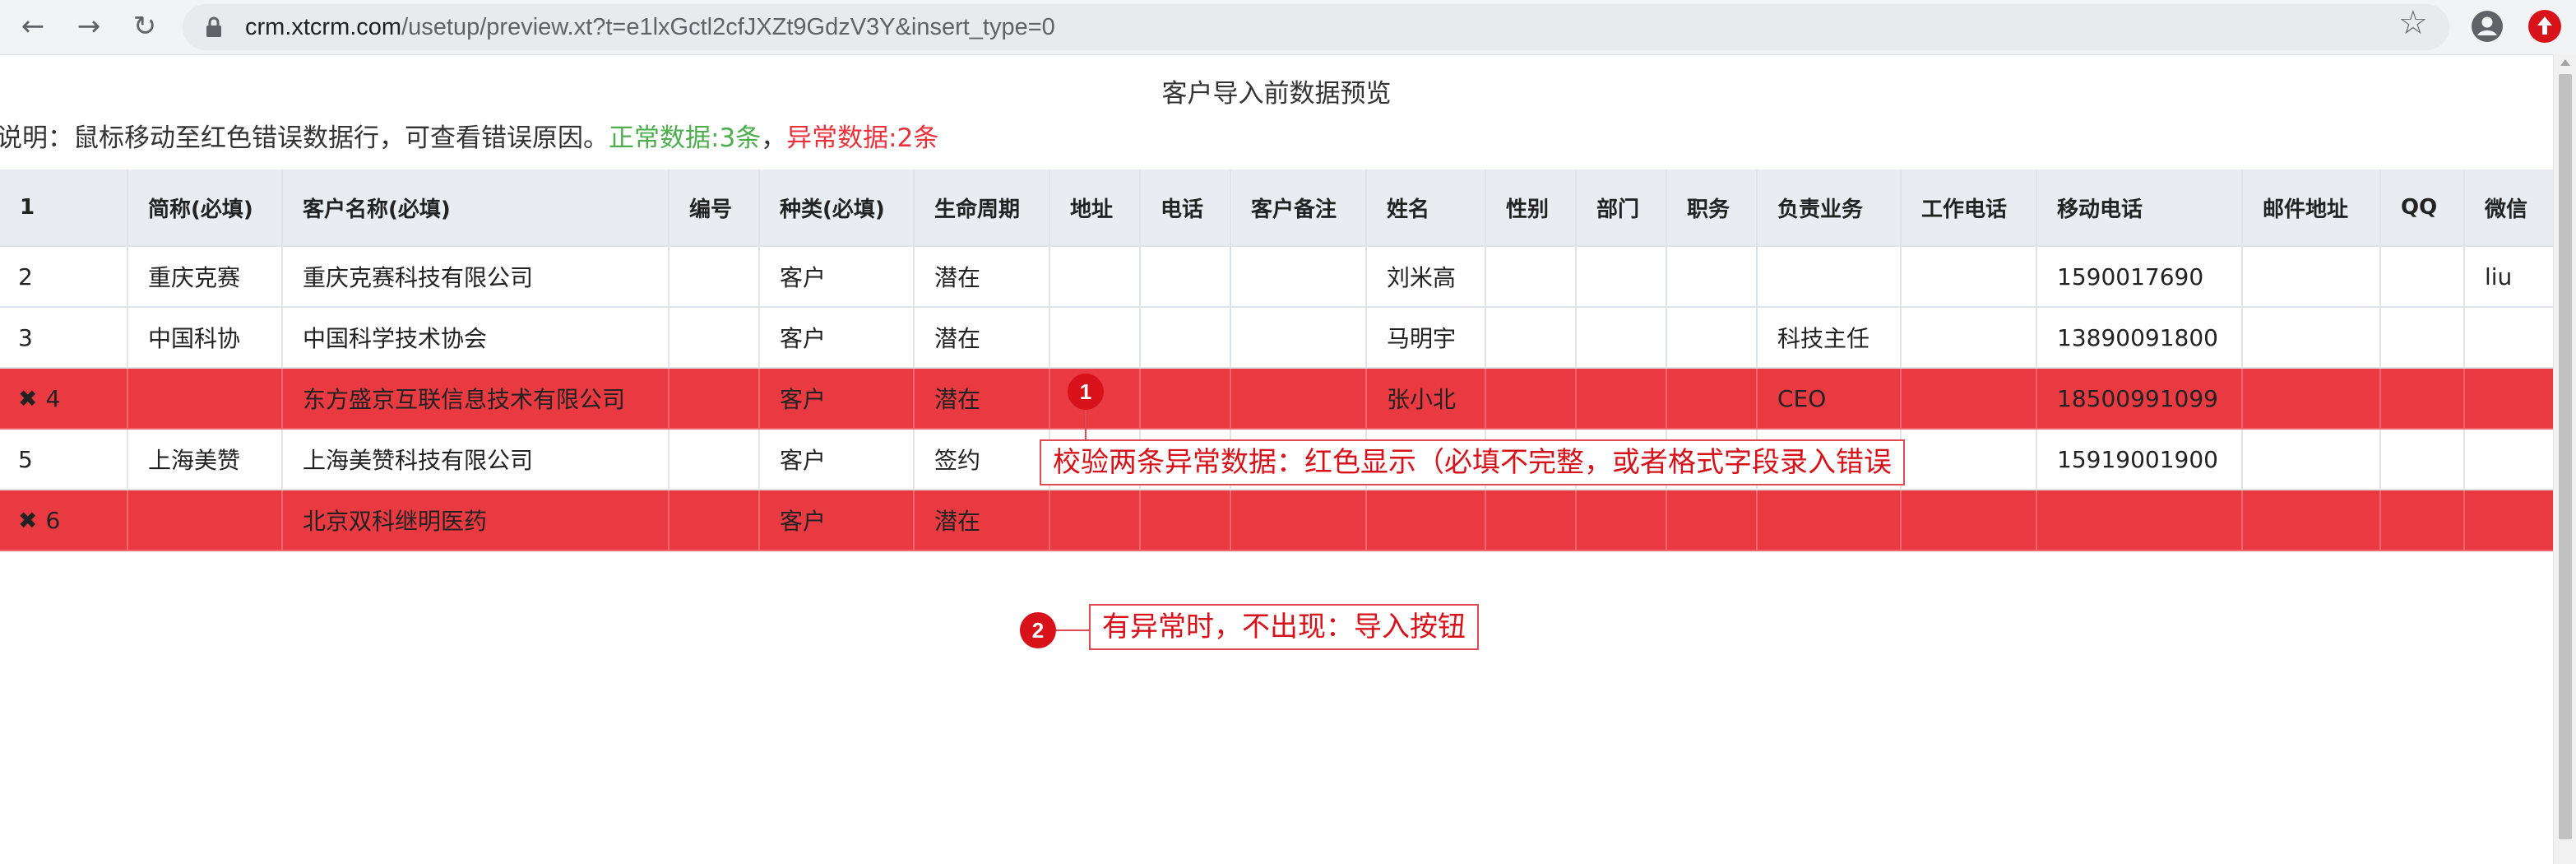 This screenshot has width=2576, height=864. What do you see at coordinates (213, 26) in the screenshot?
I see `lock-icon` at bounding box center [213, 26].